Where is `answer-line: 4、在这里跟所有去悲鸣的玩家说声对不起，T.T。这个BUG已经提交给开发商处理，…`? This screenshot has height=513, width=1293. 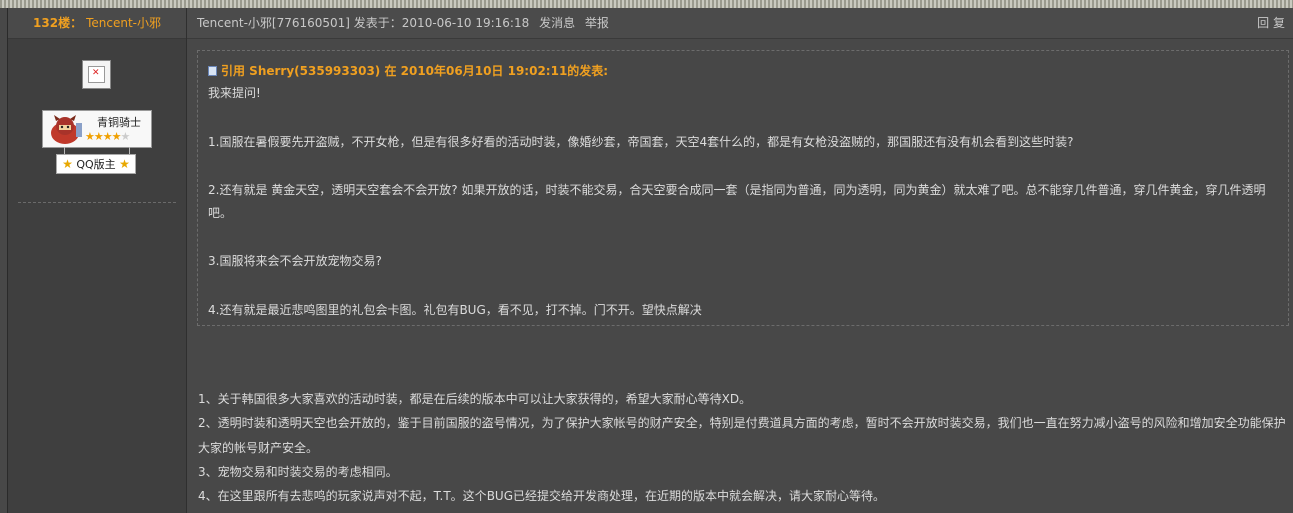
answer-line: 4、在这里跟所有去悲鸣的玩家说声对不起，T.T。这个BUG已经提交给开发商处理，… is located at coordinates (542, 496).